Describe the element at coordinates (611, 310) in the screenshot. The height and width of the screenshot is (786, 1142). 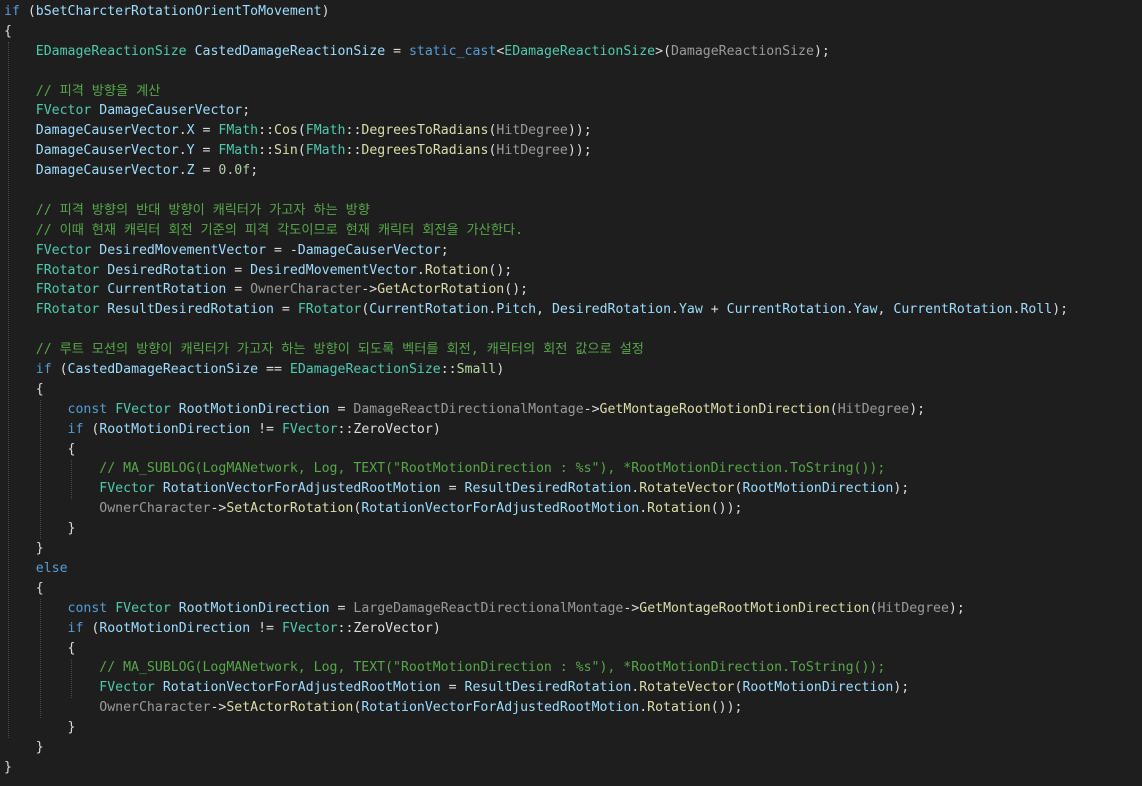
I see `code-token: DesiredRotation` at that location.